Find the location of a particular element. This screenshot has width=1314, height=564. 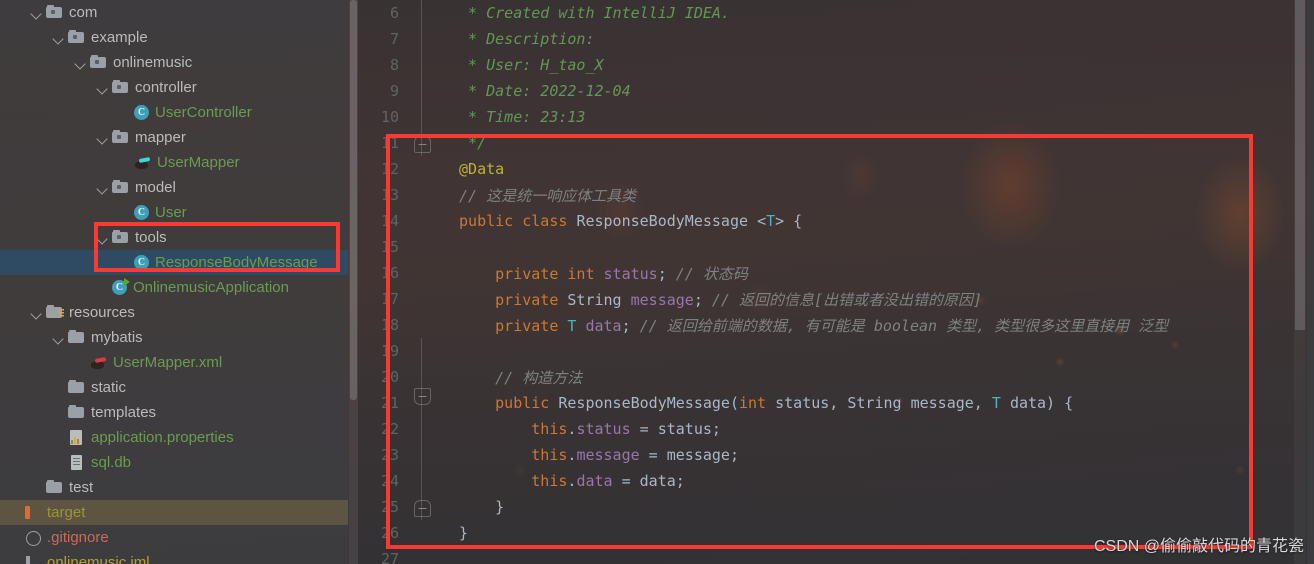

line-number: 9 is located at coordinates (394, 91).